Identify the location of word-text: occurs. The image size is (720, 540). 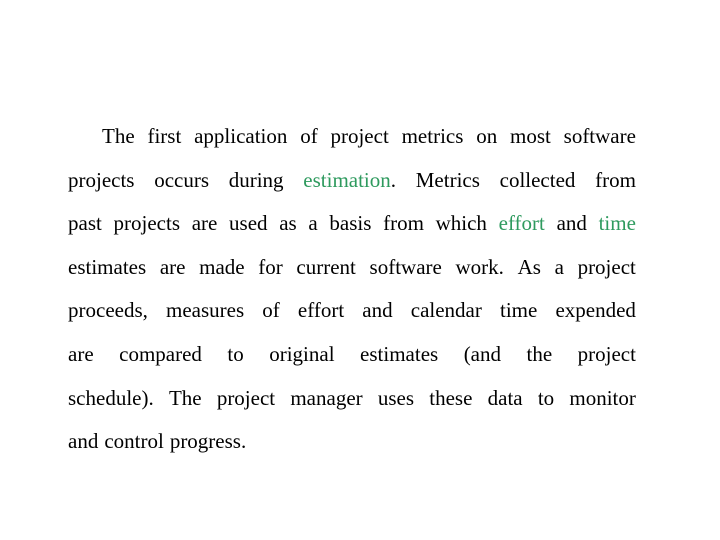
(182, 179).